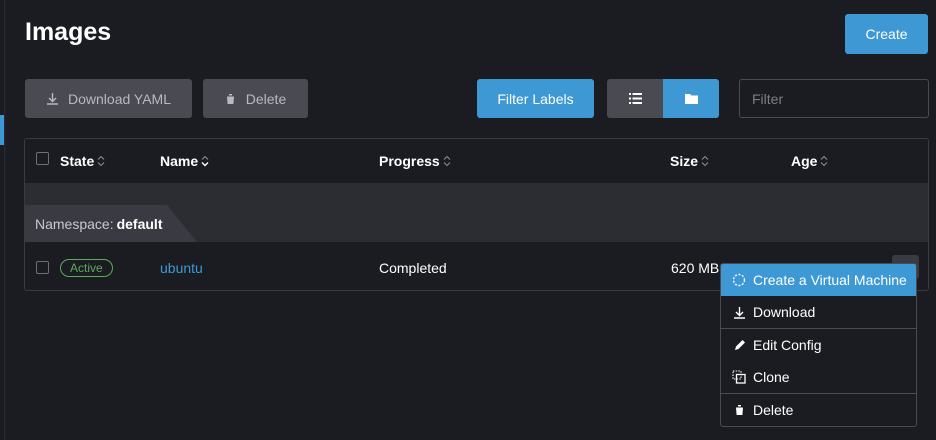 Image resolution: width=936 pixels, height=440 pixels. Describe the element at coordinates (784, 312) in the screenshot. I see `menu-item-label: Download` at that location.